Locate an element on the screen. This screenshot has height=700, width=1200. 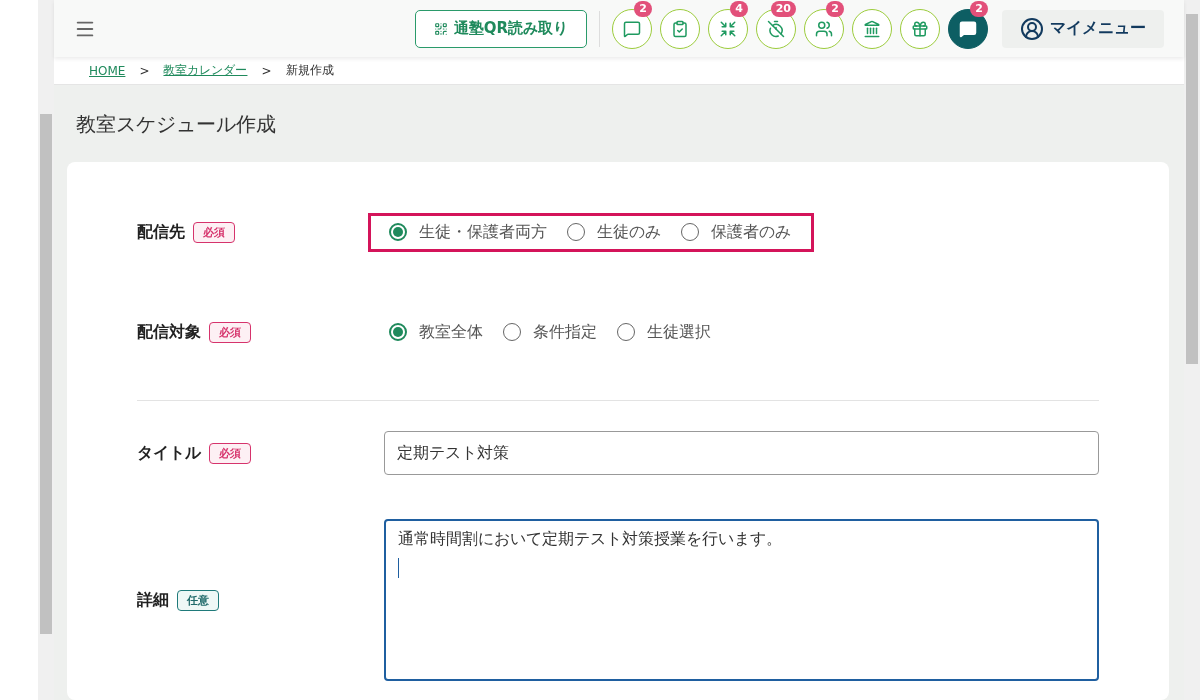
radio-option: 生徒選択 is located at coordinates (664, 332).